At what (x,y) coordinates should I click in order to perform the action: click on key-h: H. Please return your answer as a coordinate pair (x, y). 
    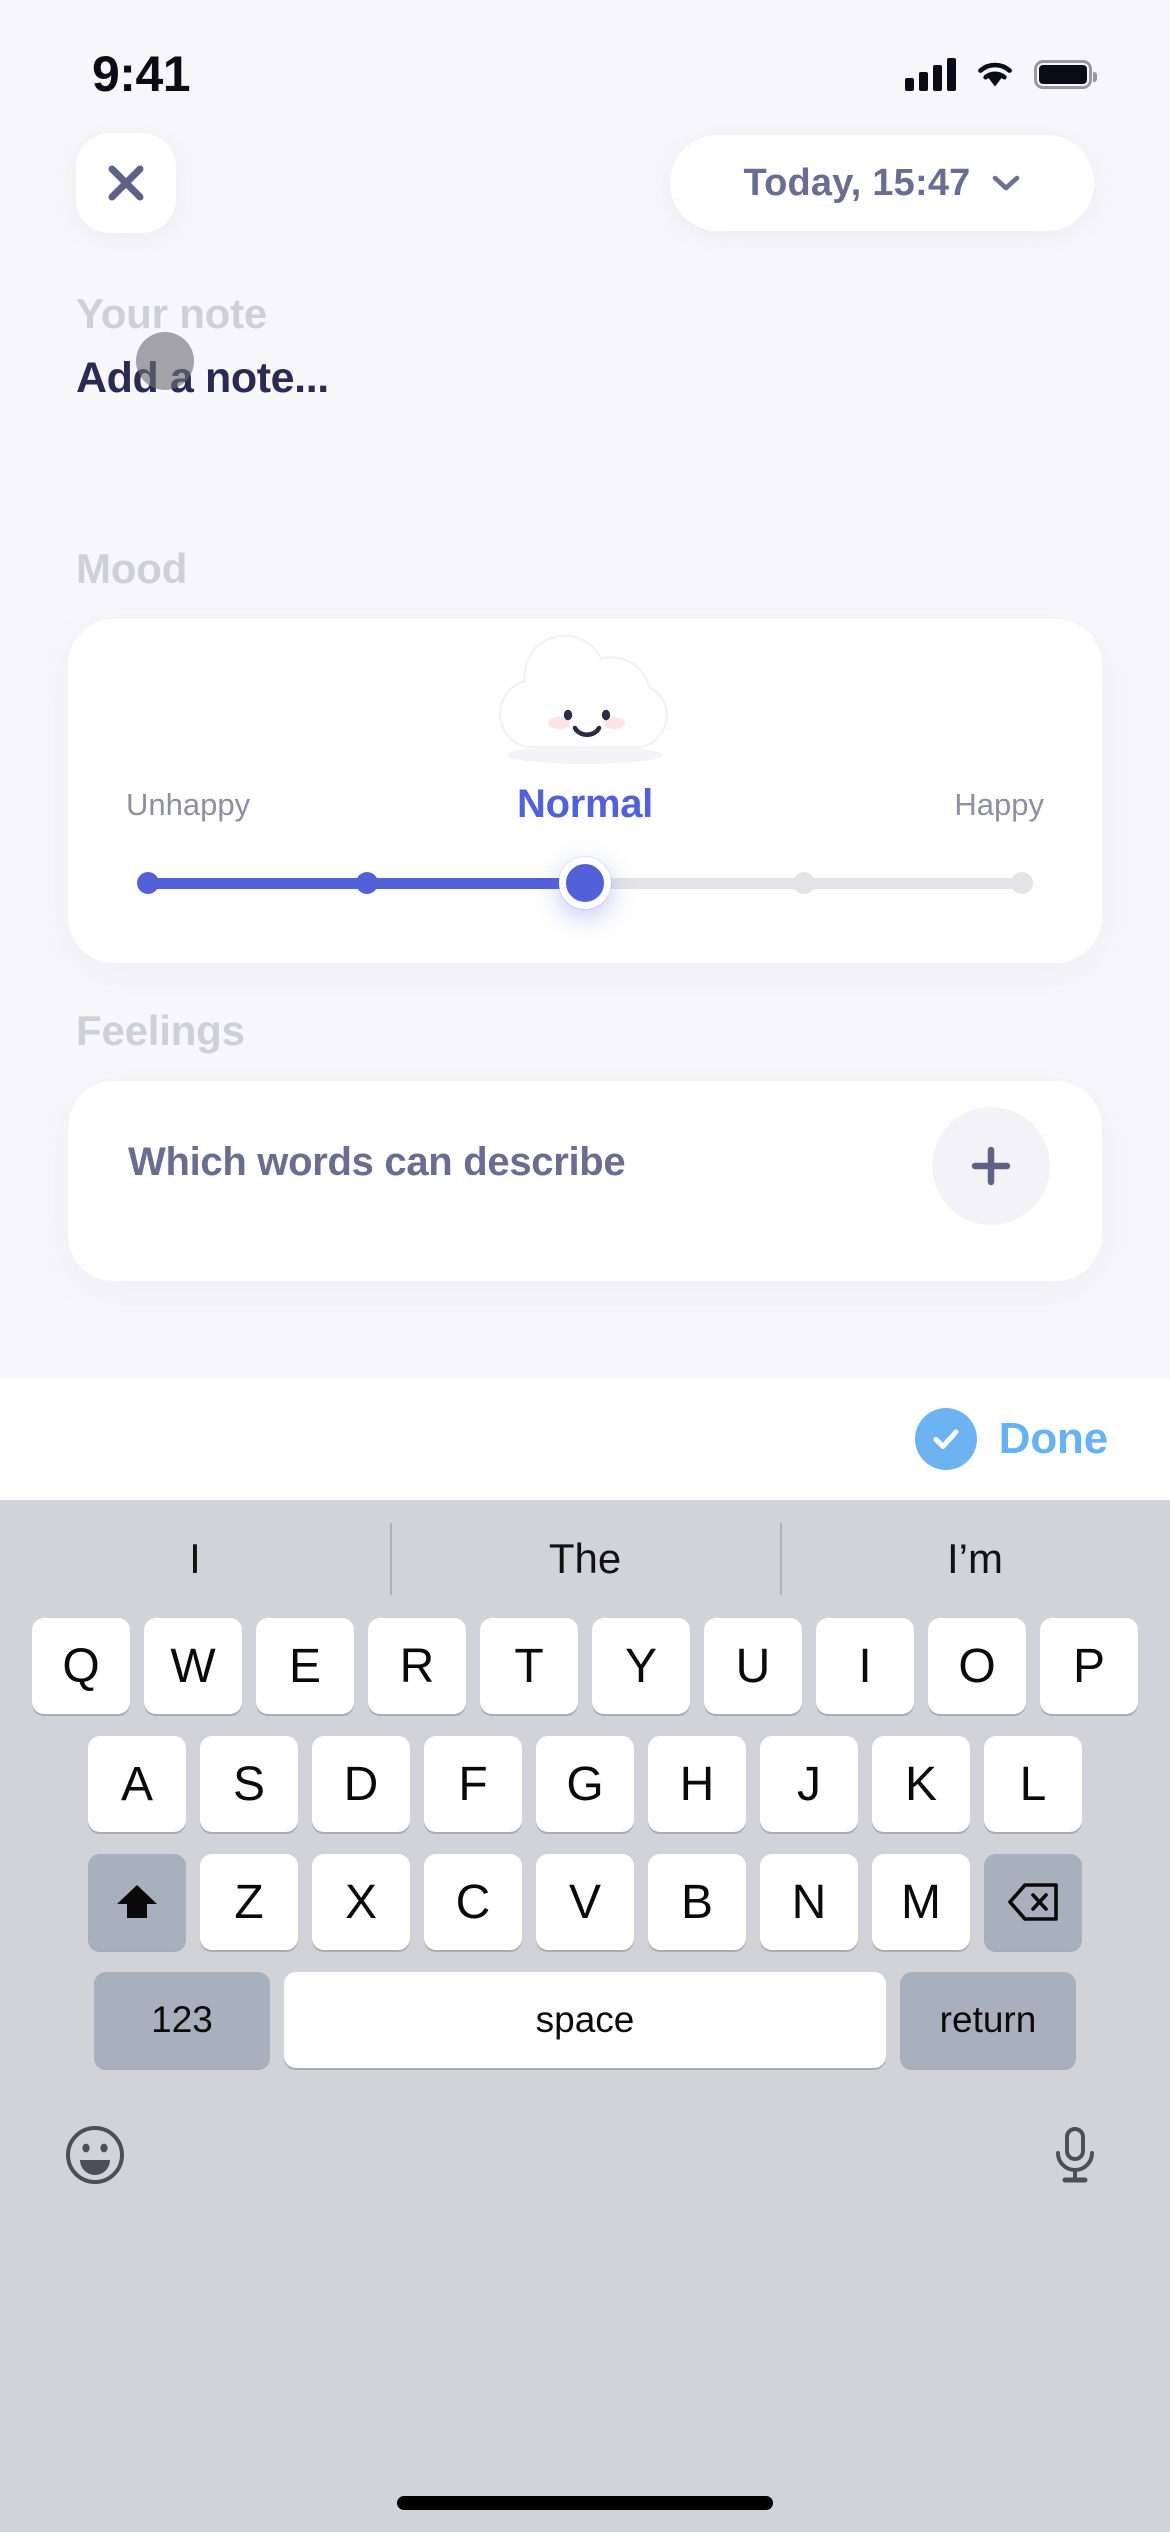
    Looking at the image, I should click on (697, 1784).